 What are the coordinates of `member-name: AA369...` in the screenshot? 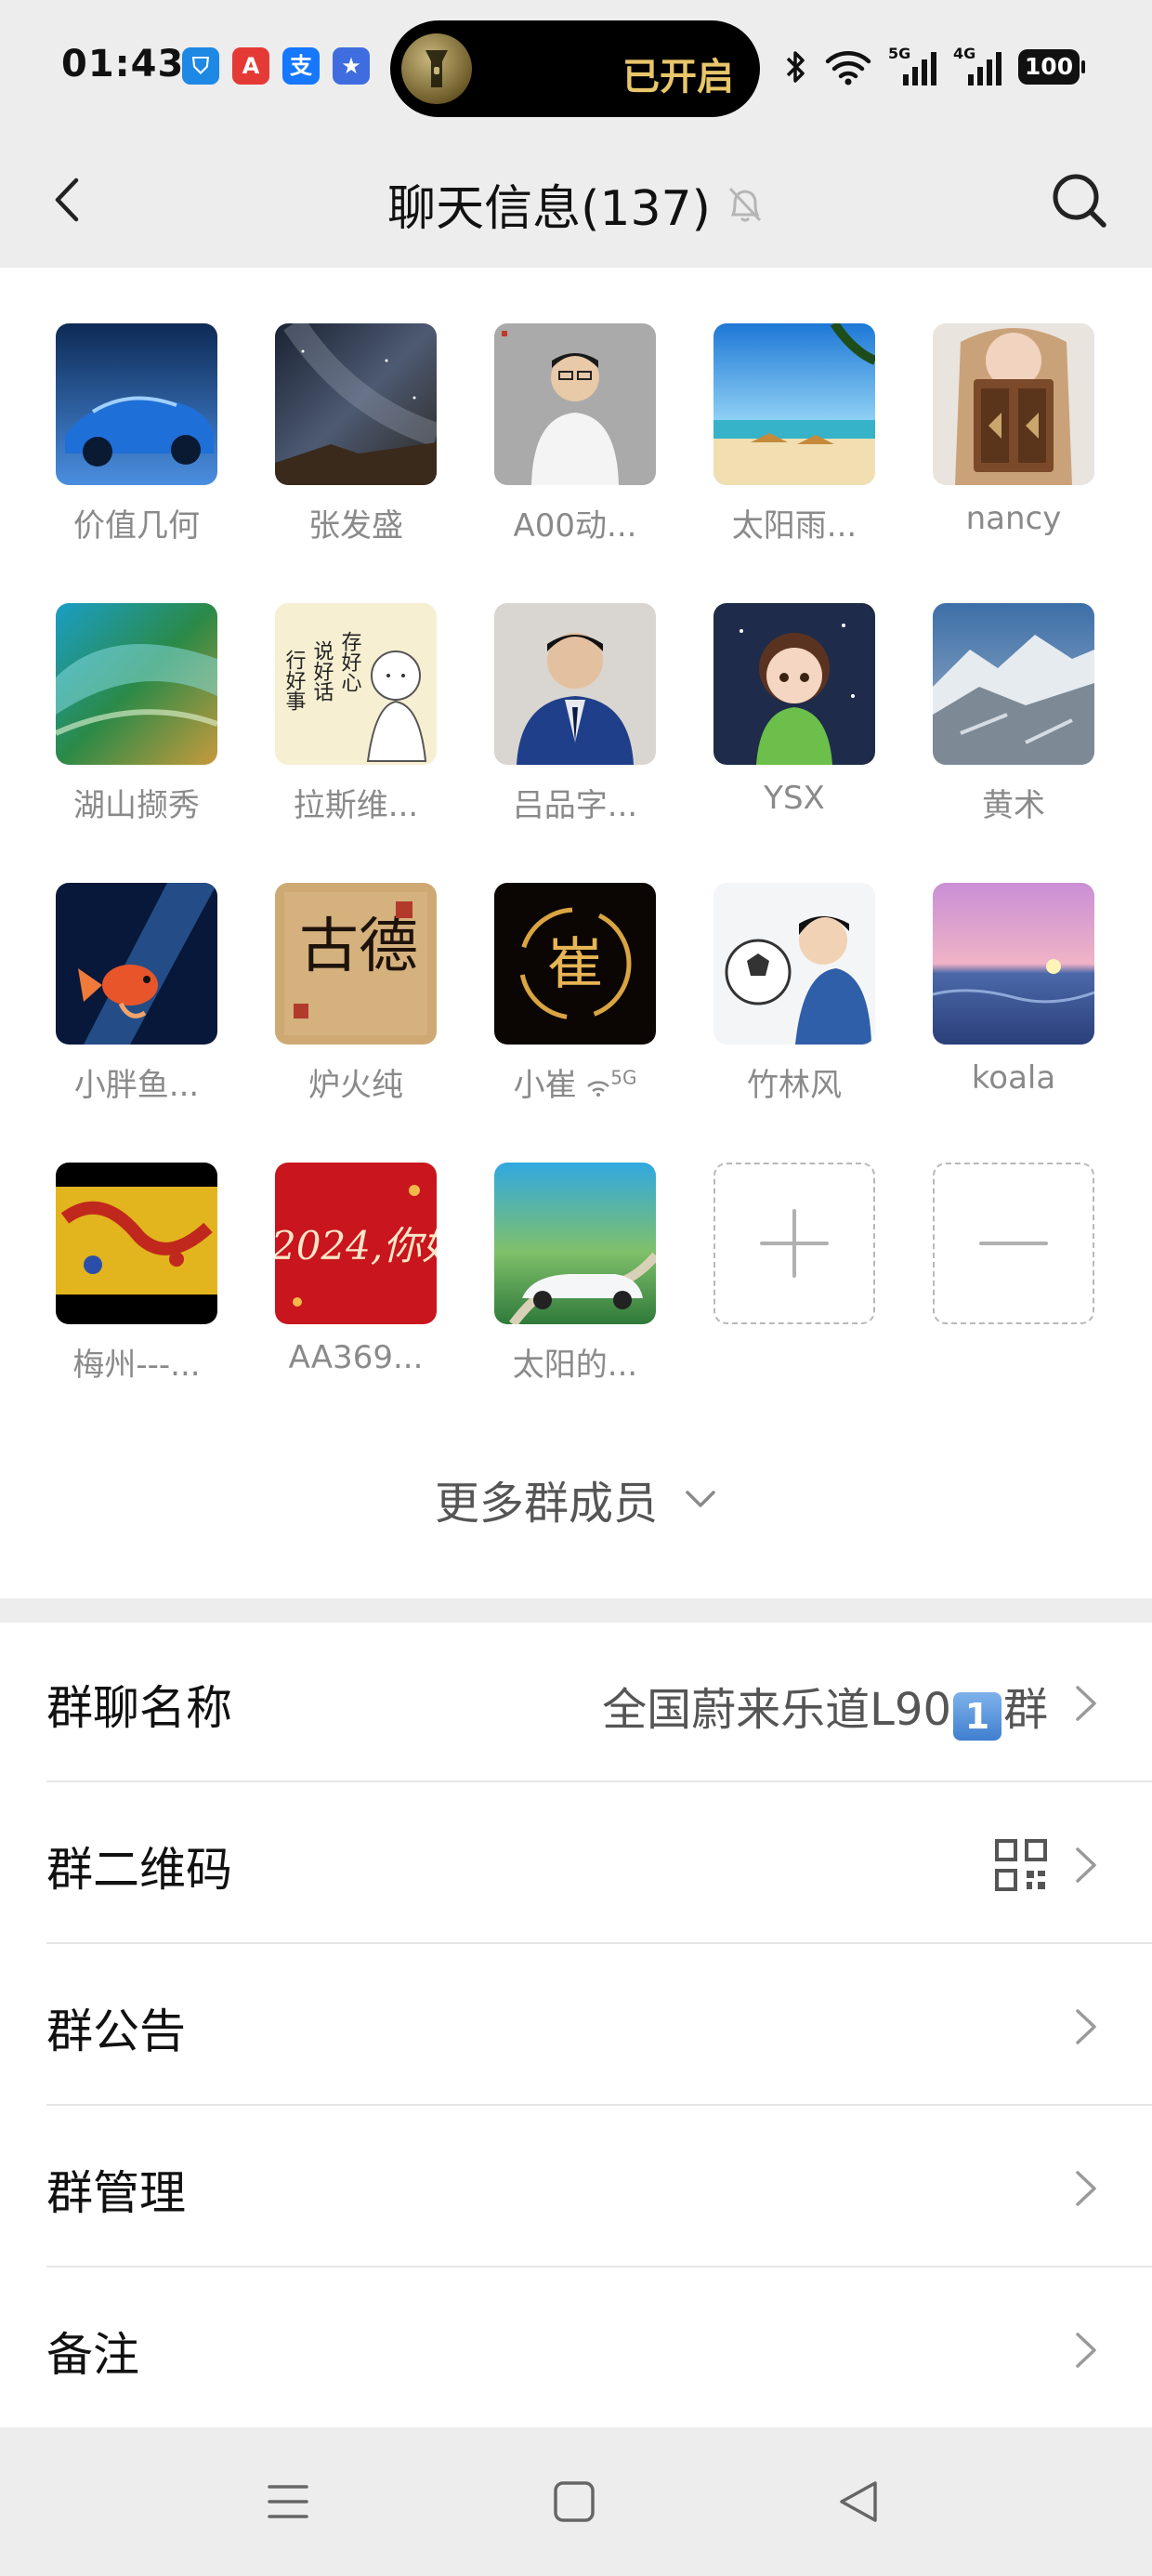 It's located at (356, 1357).